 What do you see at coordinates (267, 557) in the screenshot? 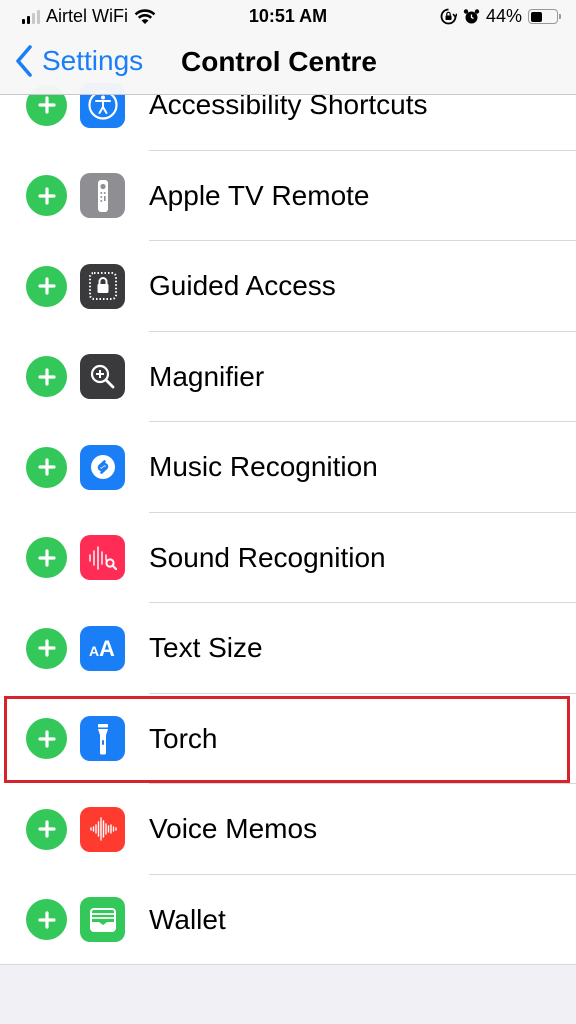
I see `item-label: Sound Recognition` at bounding box center [267, 557].